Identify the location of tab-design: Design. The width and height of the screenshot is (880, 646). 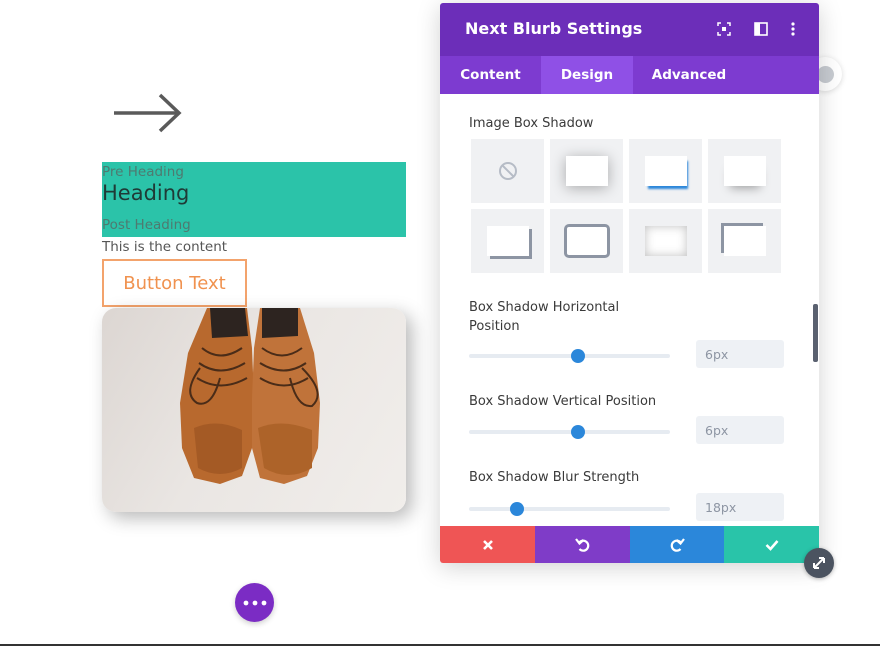
(587, 75).